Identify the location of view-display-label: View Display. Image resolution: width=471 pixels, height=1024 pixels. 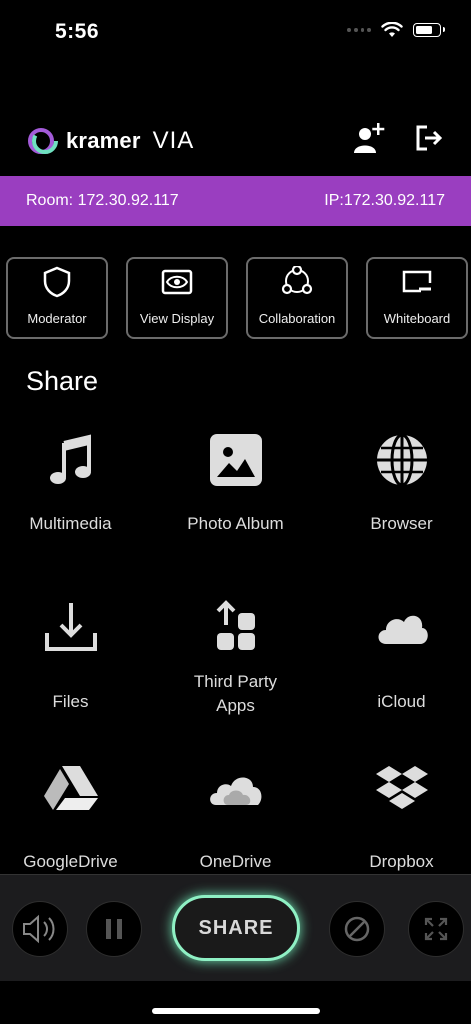
(177, 318).